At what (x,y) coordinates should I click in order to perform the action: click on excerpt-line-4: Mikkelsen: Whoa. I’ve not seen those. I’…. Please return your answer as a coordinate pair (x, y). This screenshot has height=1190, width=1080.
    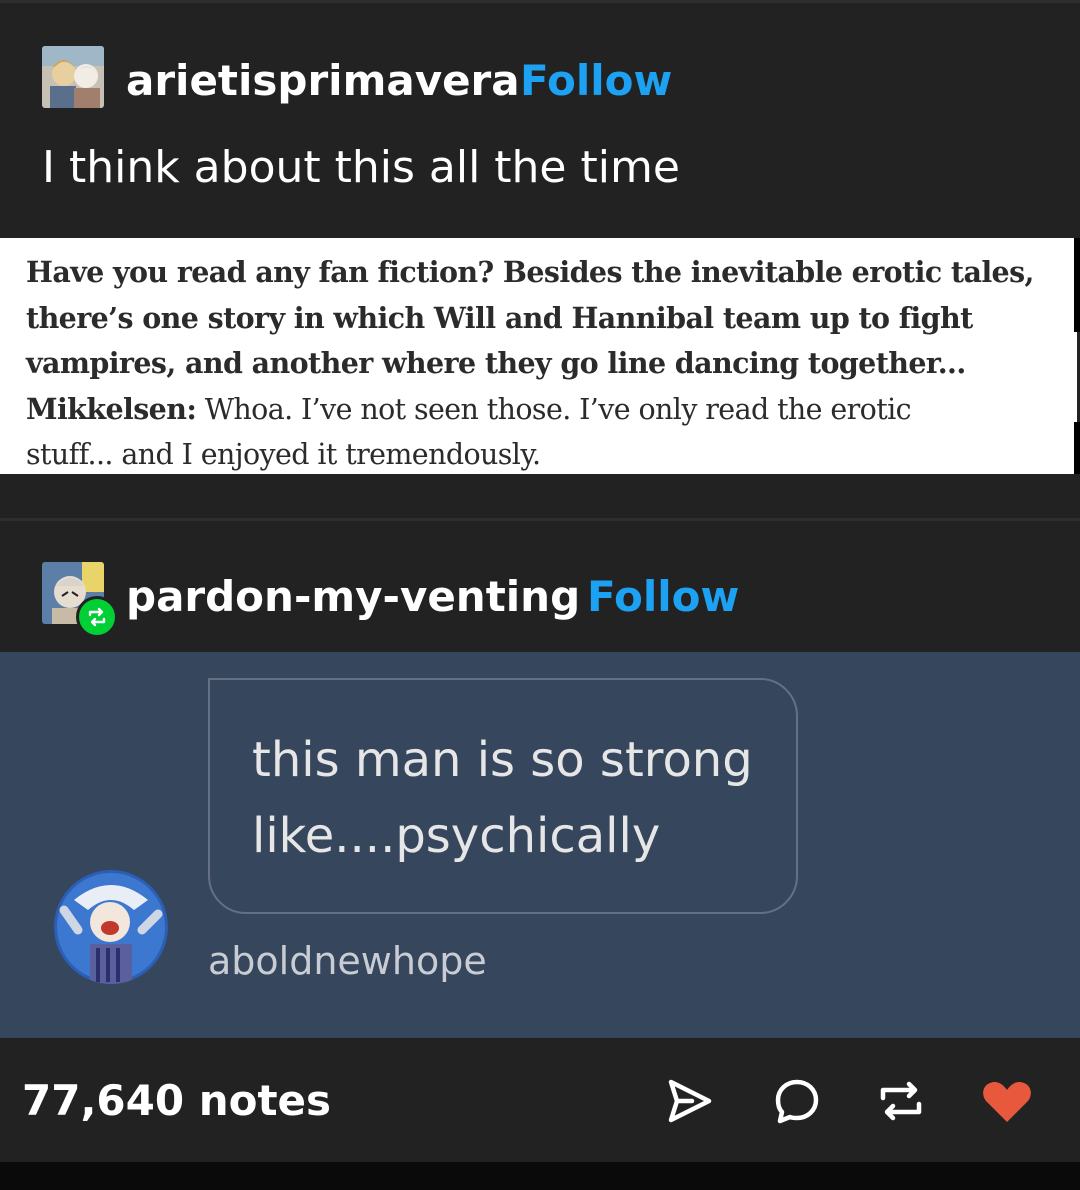
    Looking at the image, I should click on (551, 410).